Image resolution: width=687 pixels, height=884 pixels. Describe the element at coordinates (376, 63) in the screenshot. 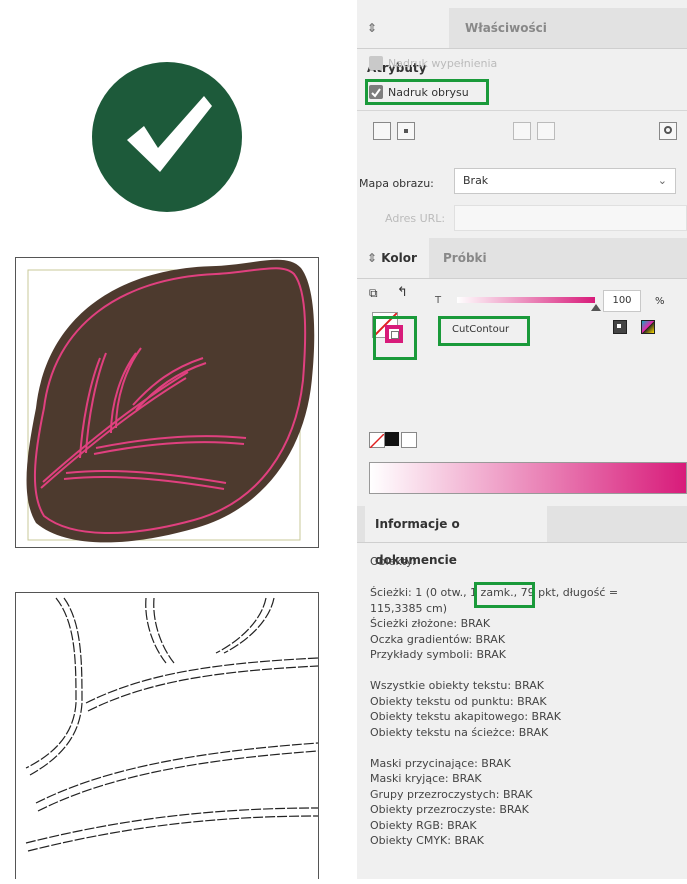

I see `overprint-fill-checkbox` at that location.